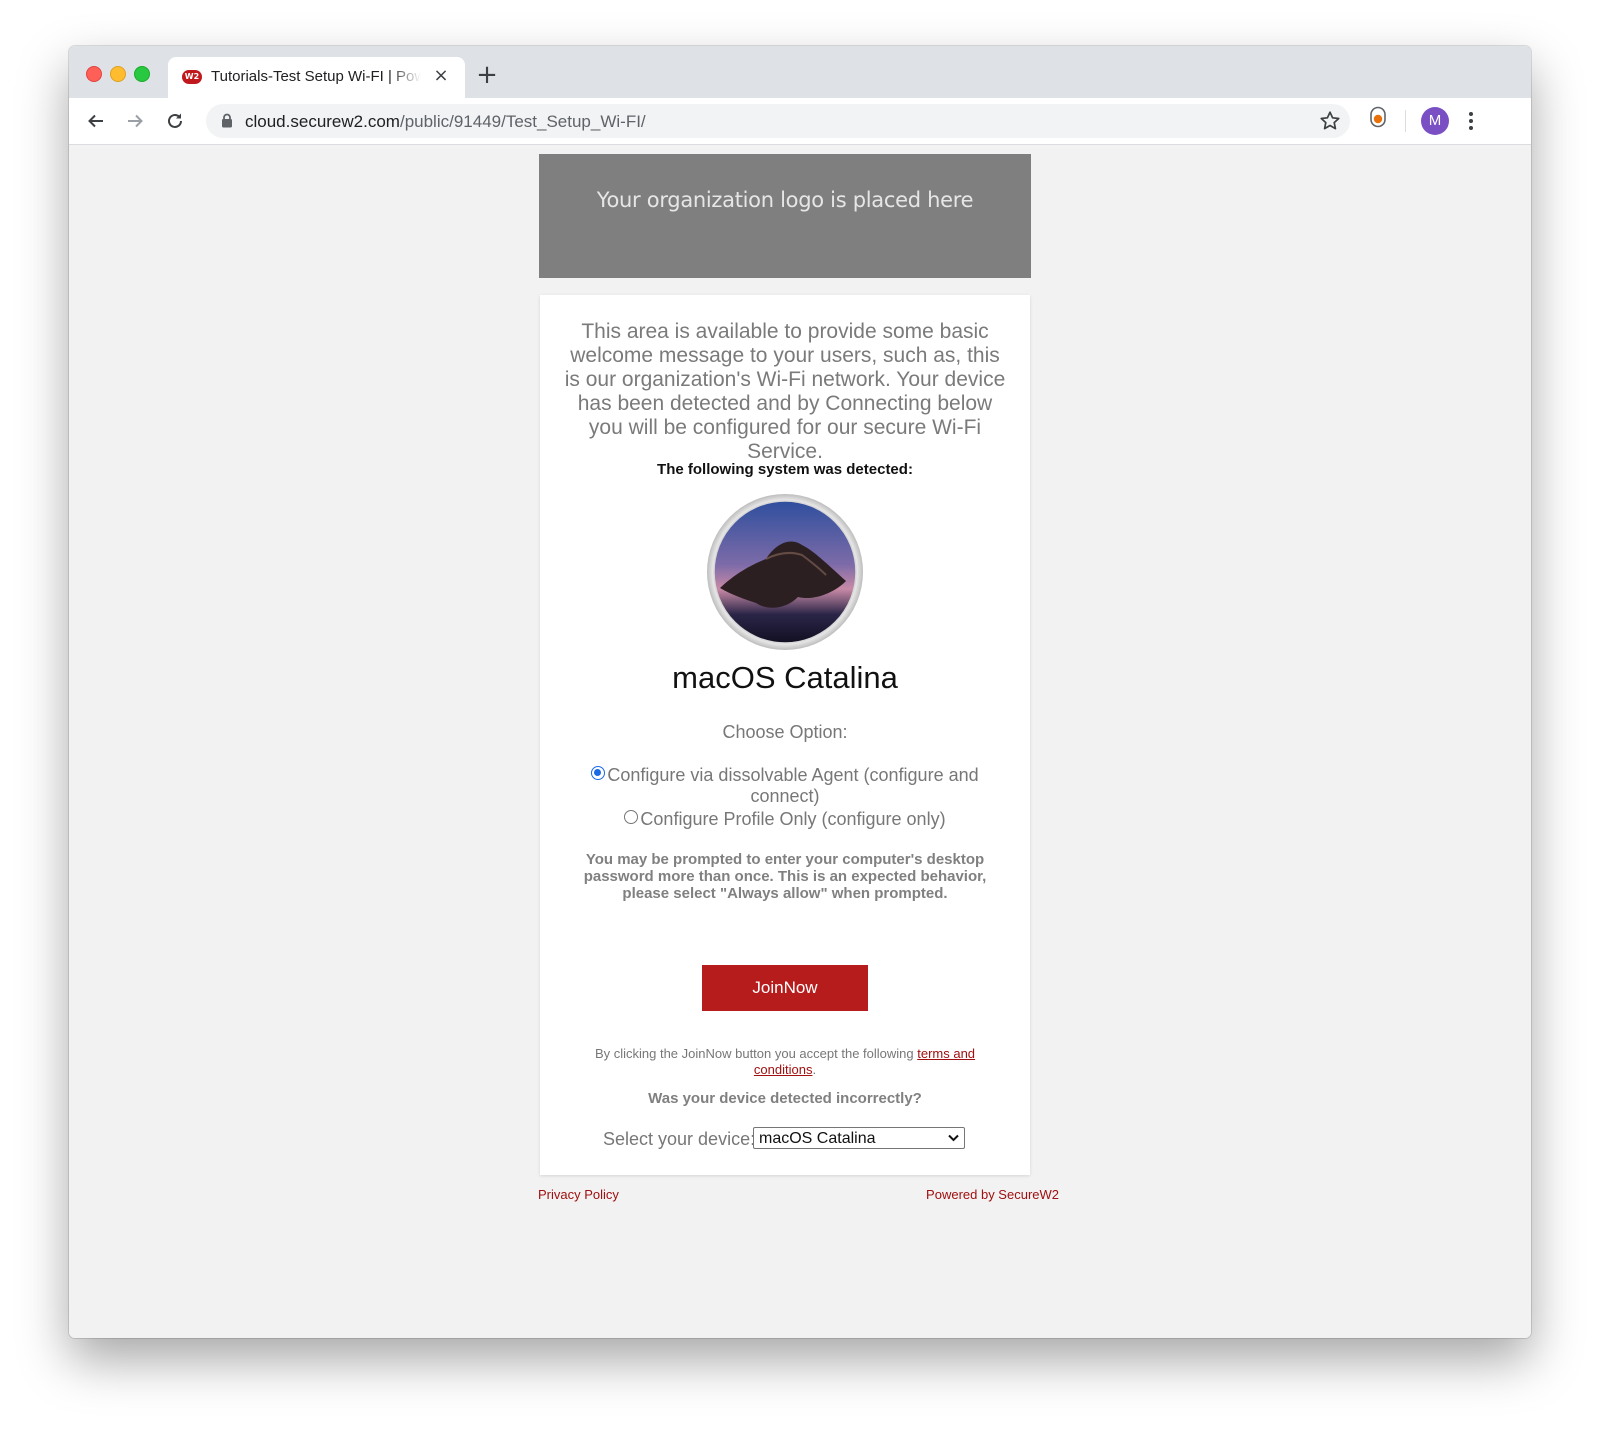  What do you see at coordinates (785, 1098) in the screenshot?
I see `incorrect-detection-question: Was your device detected incorrectly?` at bounding box center [785, 1098].